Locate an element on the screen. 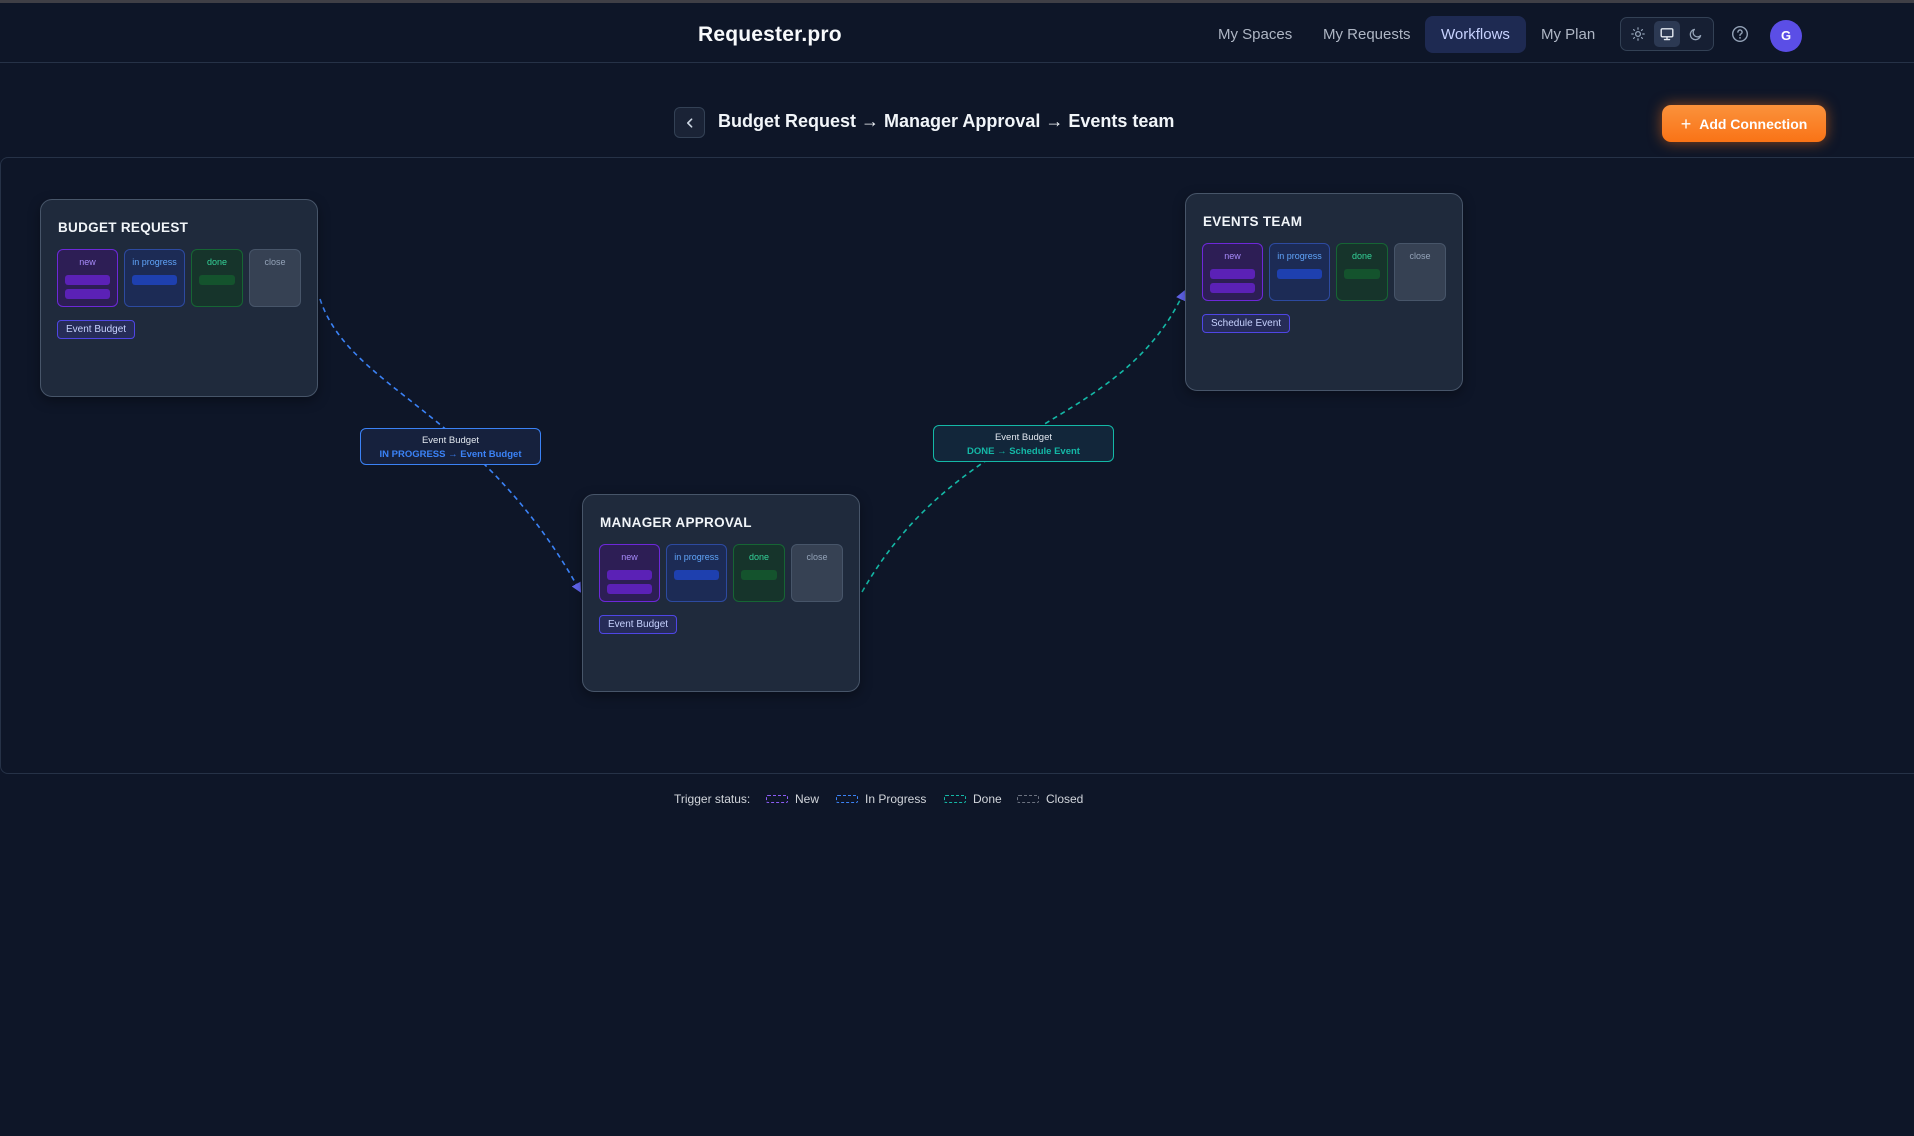  sun-icon is located at coordinates (1638, 34).